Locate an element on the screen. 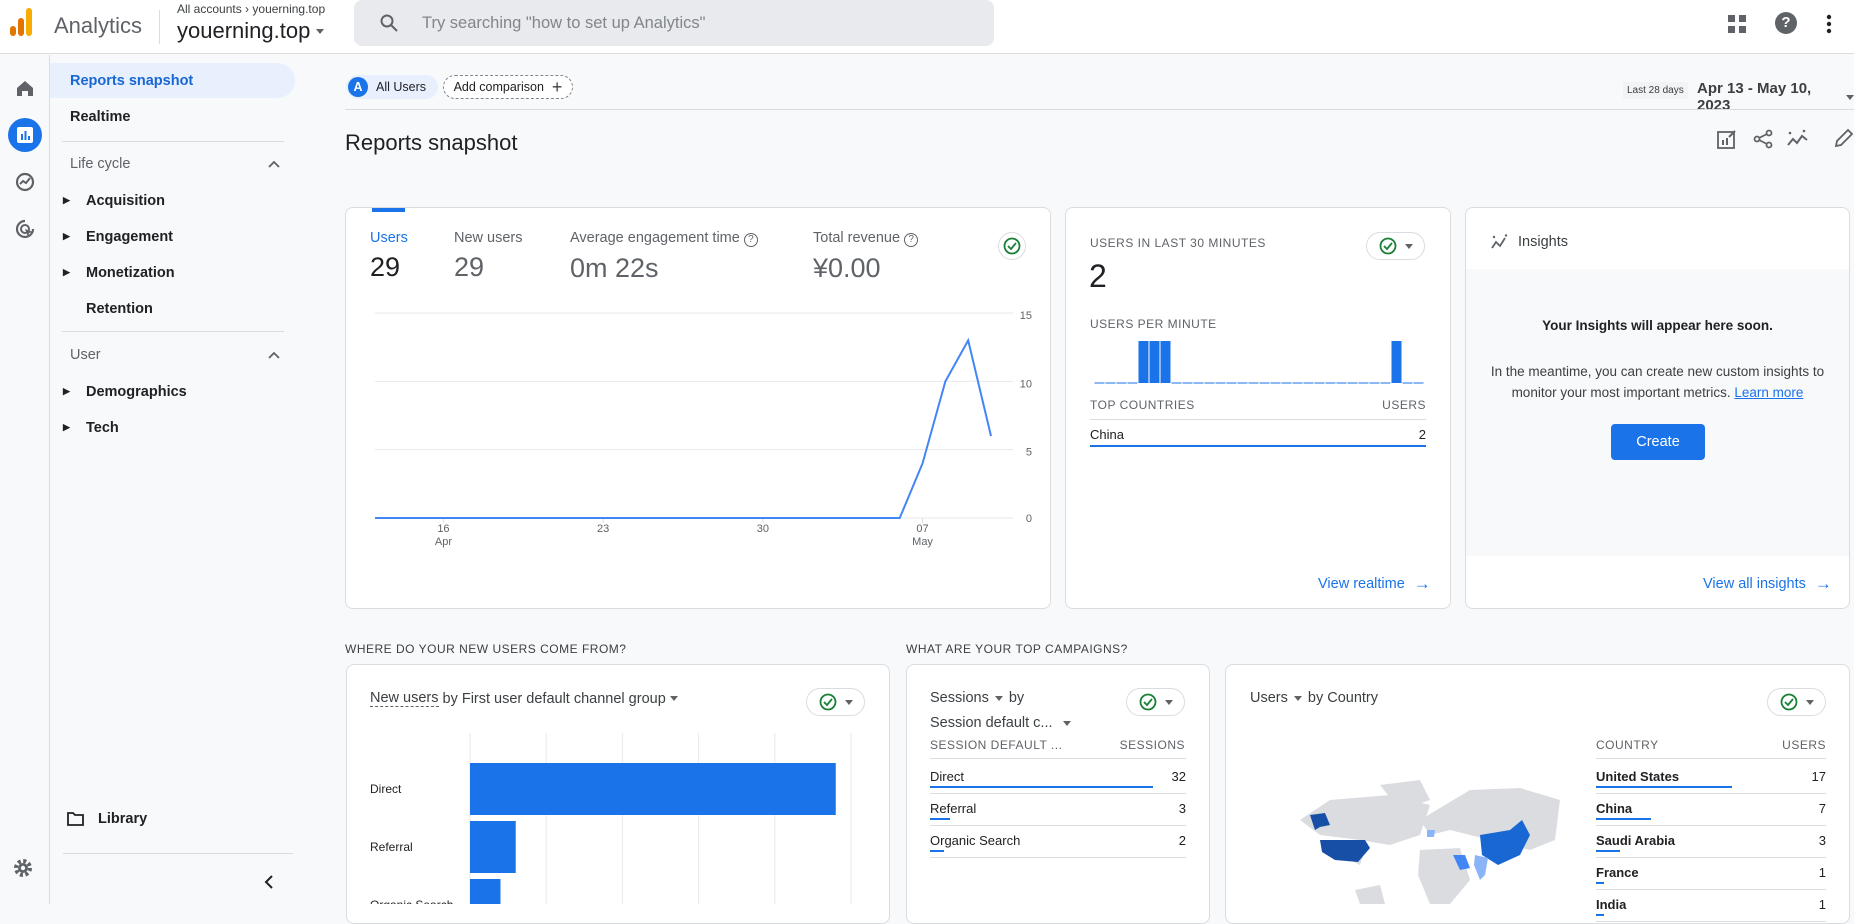  x-tick-label: 16 is located at coordinates (443, 529).